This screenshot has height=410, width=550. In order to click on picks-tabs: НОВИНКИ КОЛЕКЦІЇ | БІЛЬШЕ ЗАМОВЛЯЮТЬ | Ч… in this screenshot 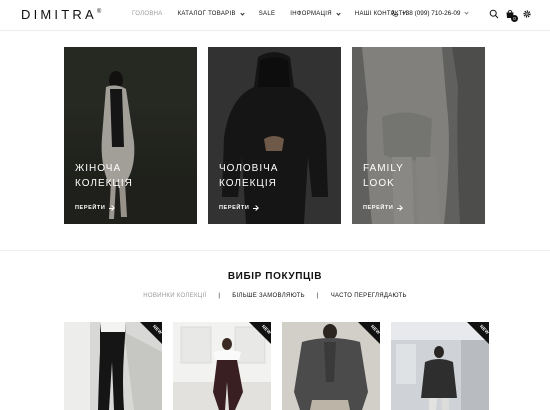, I will do `click(275, 296)`.